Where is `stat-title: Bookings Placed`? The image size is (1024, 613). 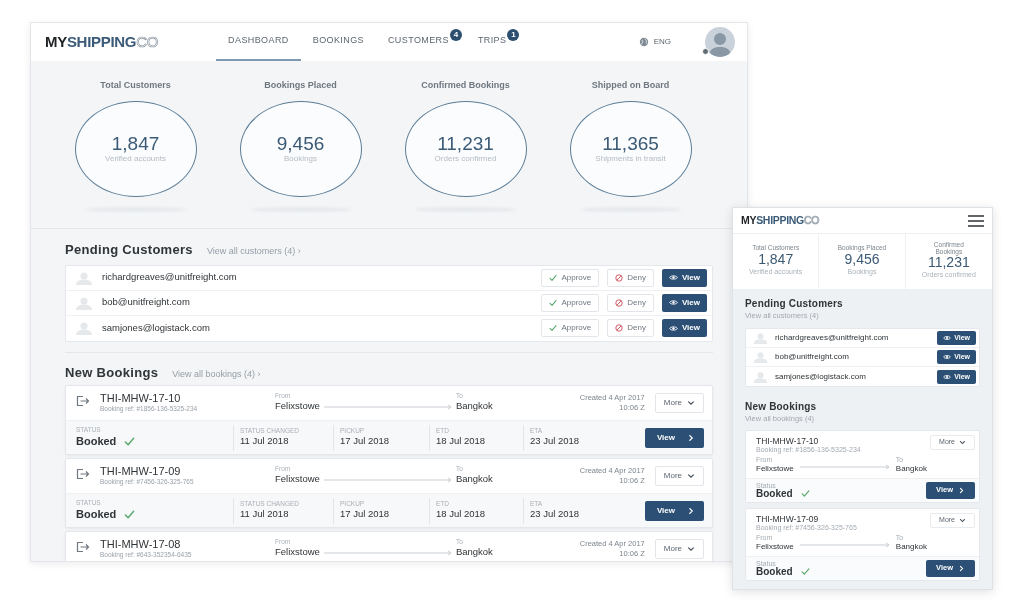
stat-title: Bookings Placed is located at coordinates (300, 85).